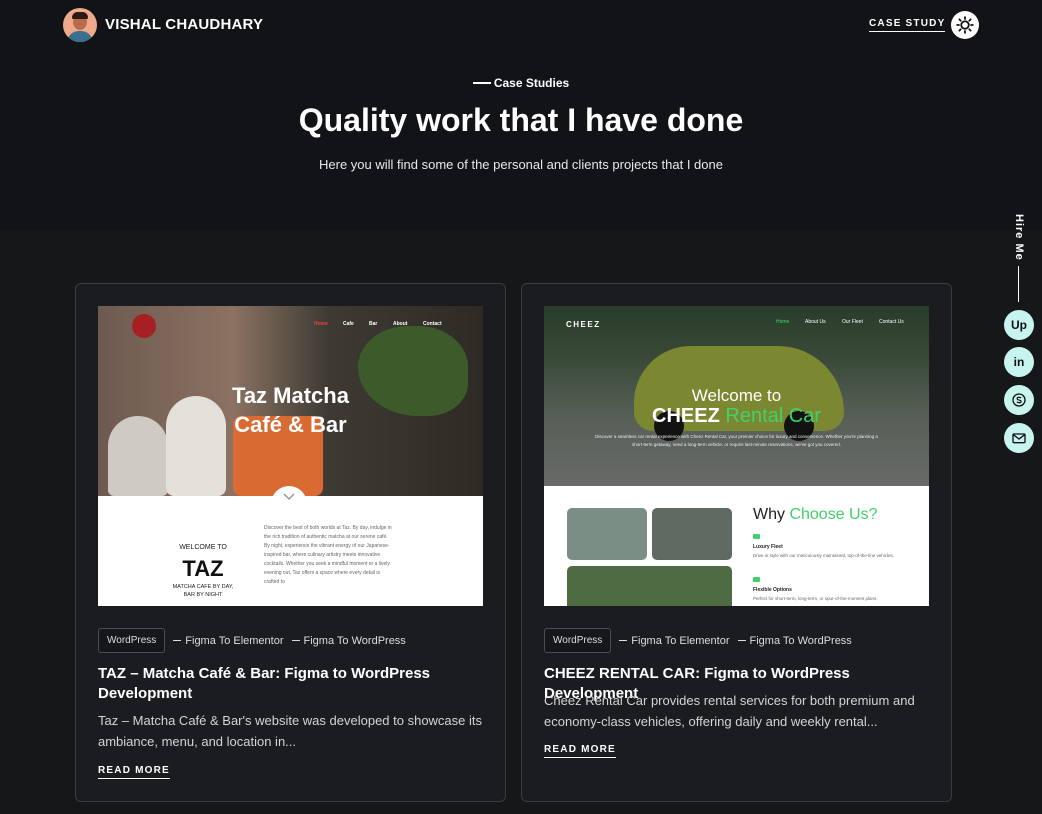  What do you see at coordinates (290, 410) in the screenshot?
I see `thumb-headline: Taz Matcha Café & Bar` at bounding box center [290, 410].